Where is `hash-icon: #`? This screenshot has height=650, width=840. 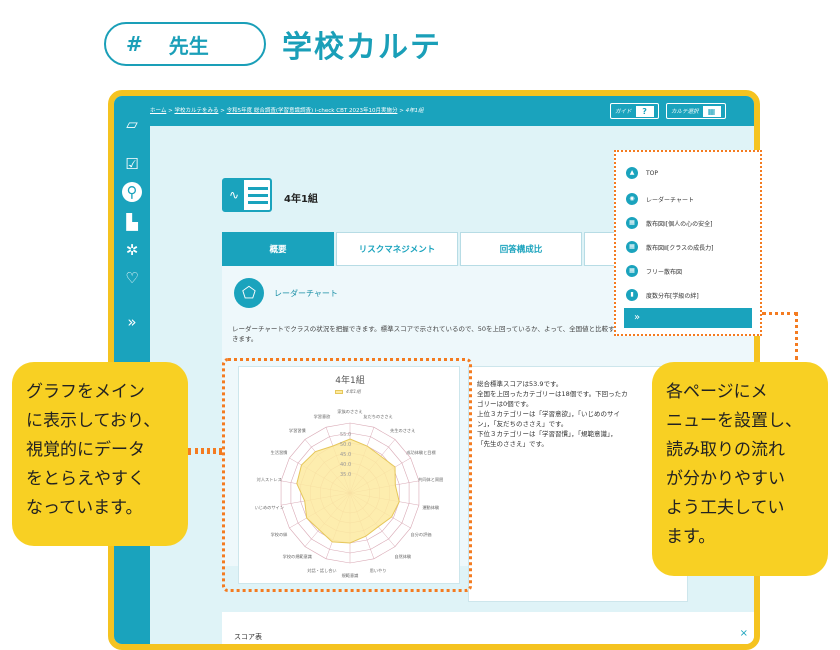
hash-icon: # is located at coordinates (134, 44).